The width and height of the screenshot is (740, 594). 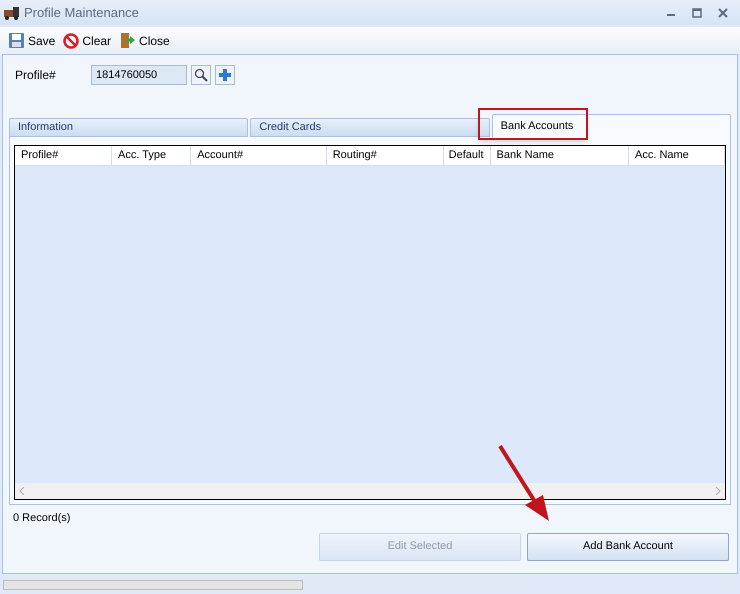 What do you see at coordinates (201, 75) in the screenshot?
I see `search-button` at bounding box center [201, 75].